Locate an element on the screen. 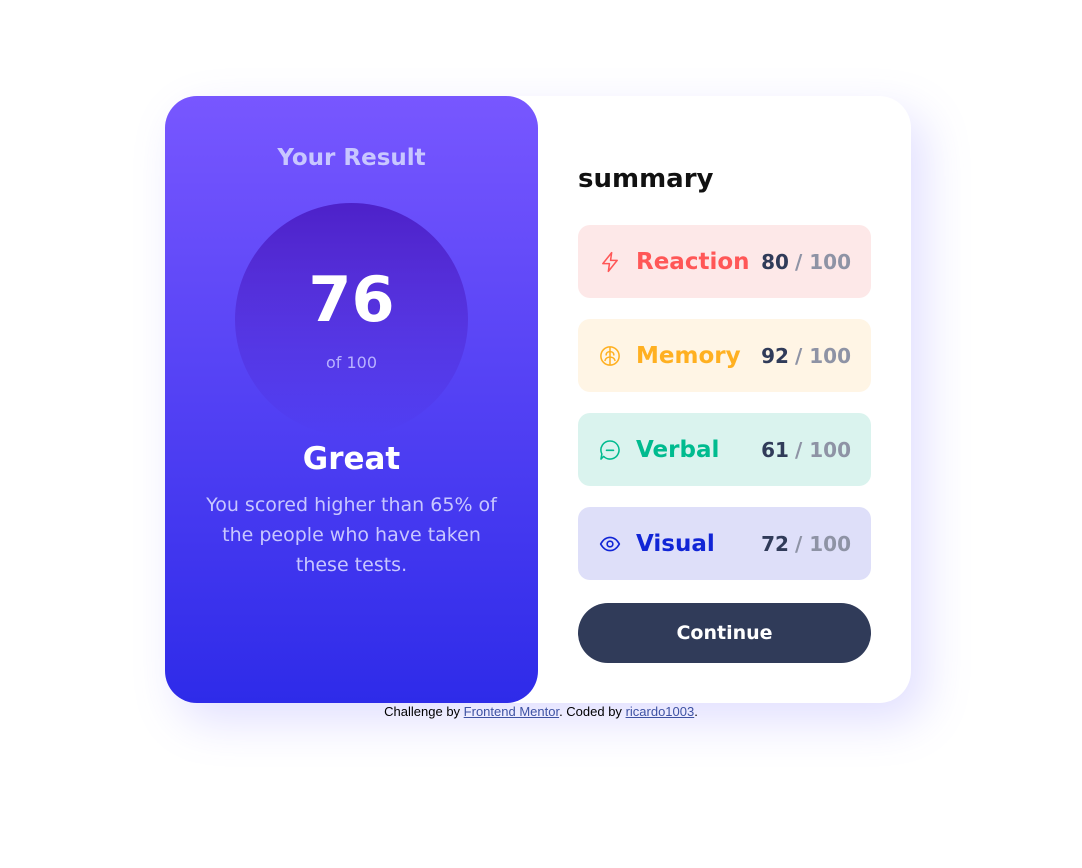 Image resolution: width=1082 pixels, height=868 pixels. summary-item-score: 61 is located at coordinates (775, 449).